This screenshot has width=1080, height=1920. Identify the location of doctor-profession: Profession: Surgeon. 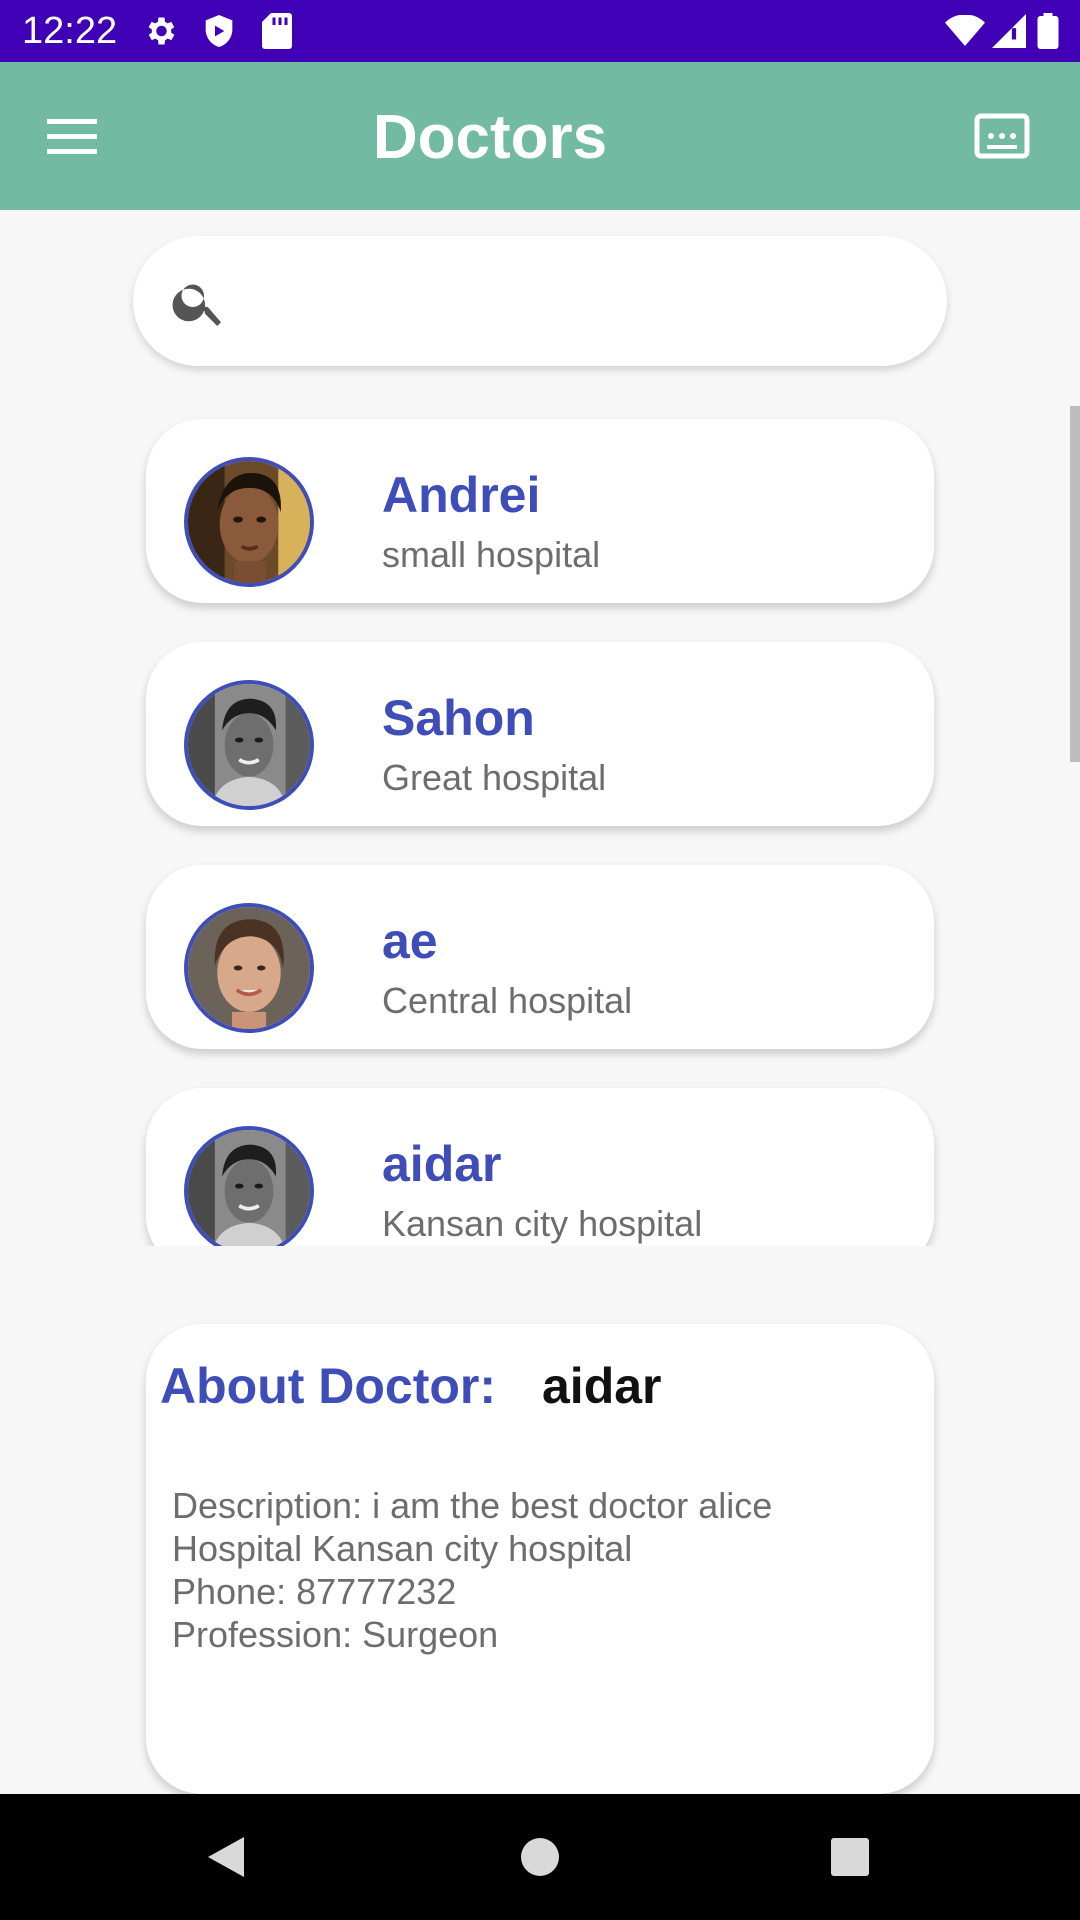
(335, 1634).